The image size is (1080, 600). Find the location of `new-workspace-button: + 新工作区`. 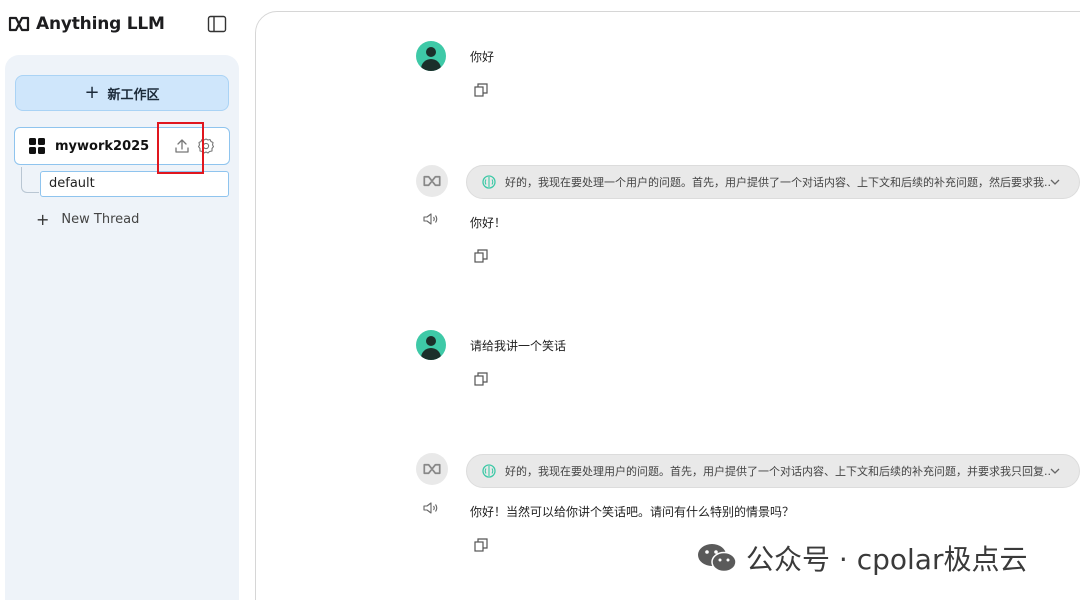

new-workspace-button: + 新工作区 is located at coordinates (122, 93).